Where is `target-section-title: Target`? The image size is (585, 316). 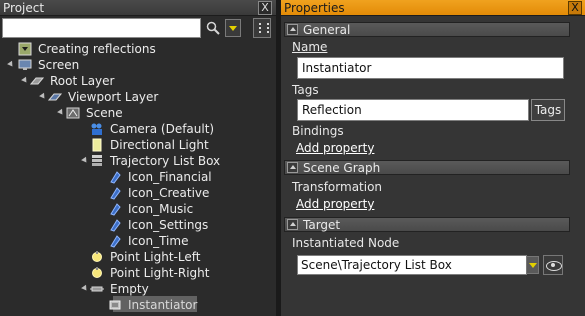
target-section-title: Target is located at coordinates (322, 224).